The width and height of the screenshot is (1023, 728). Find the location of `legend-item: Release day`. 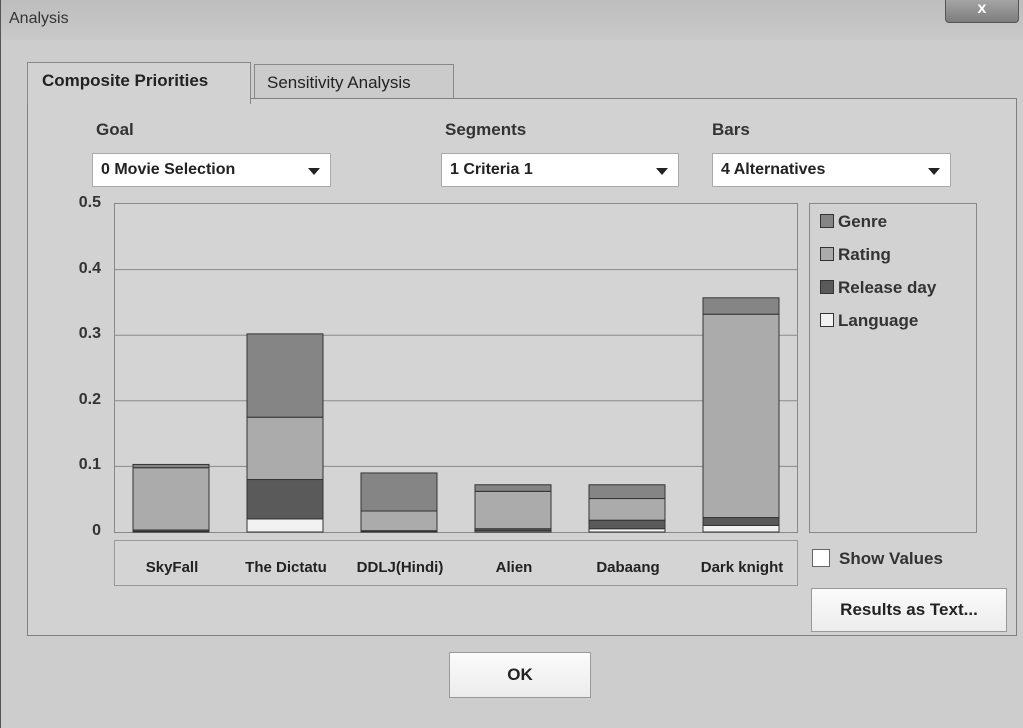

legend-item: Release day is located at coordinates (878, 288).